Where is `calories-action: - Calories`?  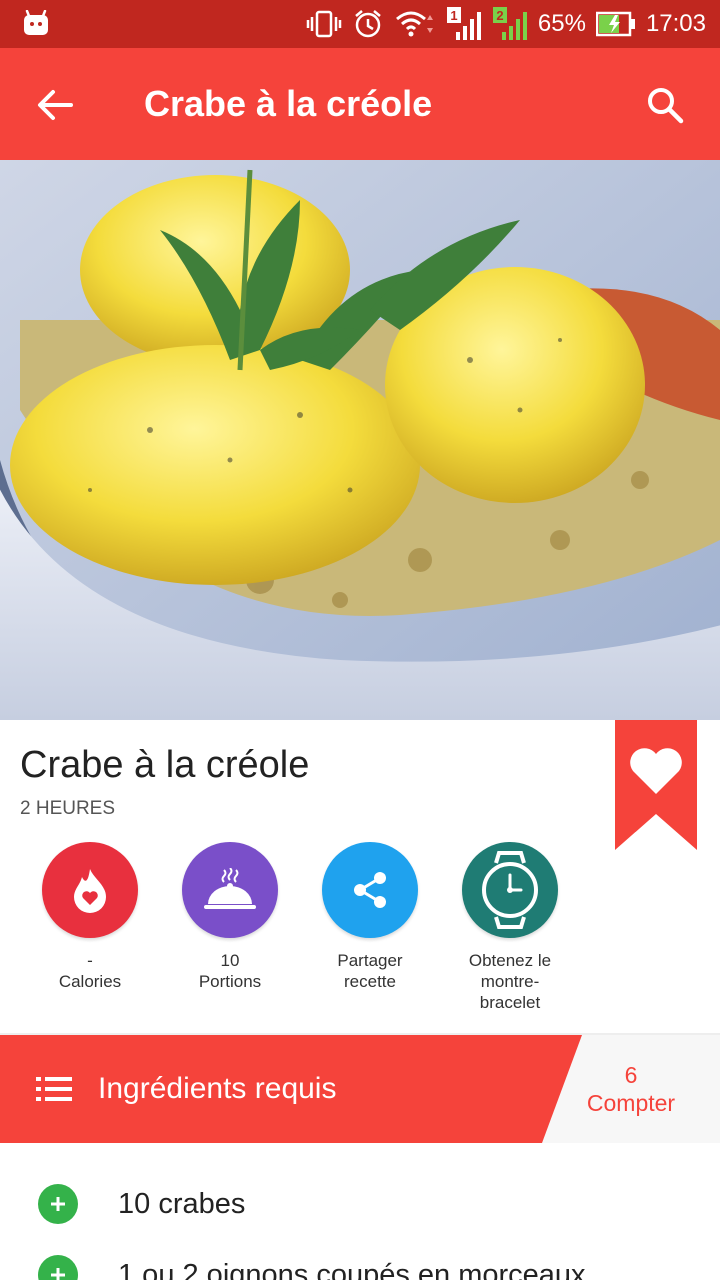
calories-action: - Calories is located at coordinates (90, 927).